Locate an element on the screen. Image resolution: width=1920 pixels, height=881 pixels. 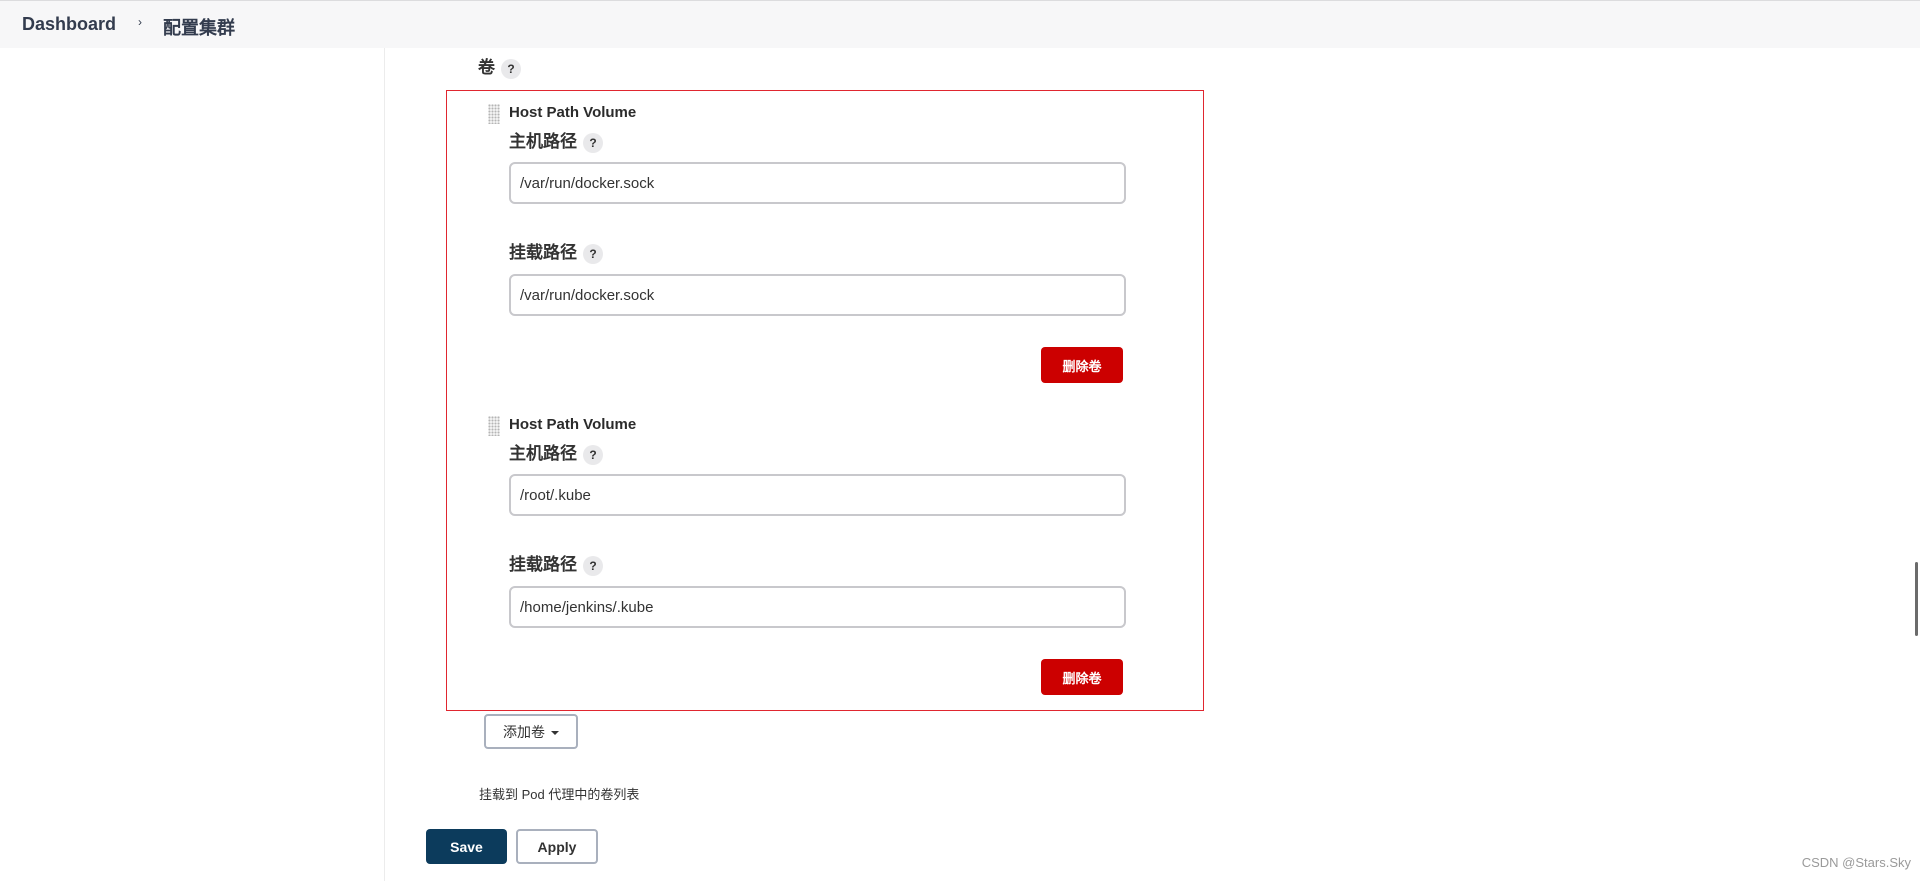
volumes-label-text: 卷 is located at coordinates (486, 67).